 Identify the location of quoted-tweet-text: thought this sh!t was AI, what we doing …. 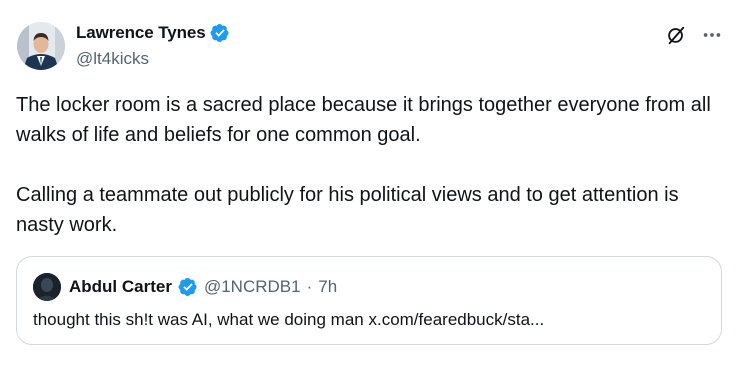
(289, 319).